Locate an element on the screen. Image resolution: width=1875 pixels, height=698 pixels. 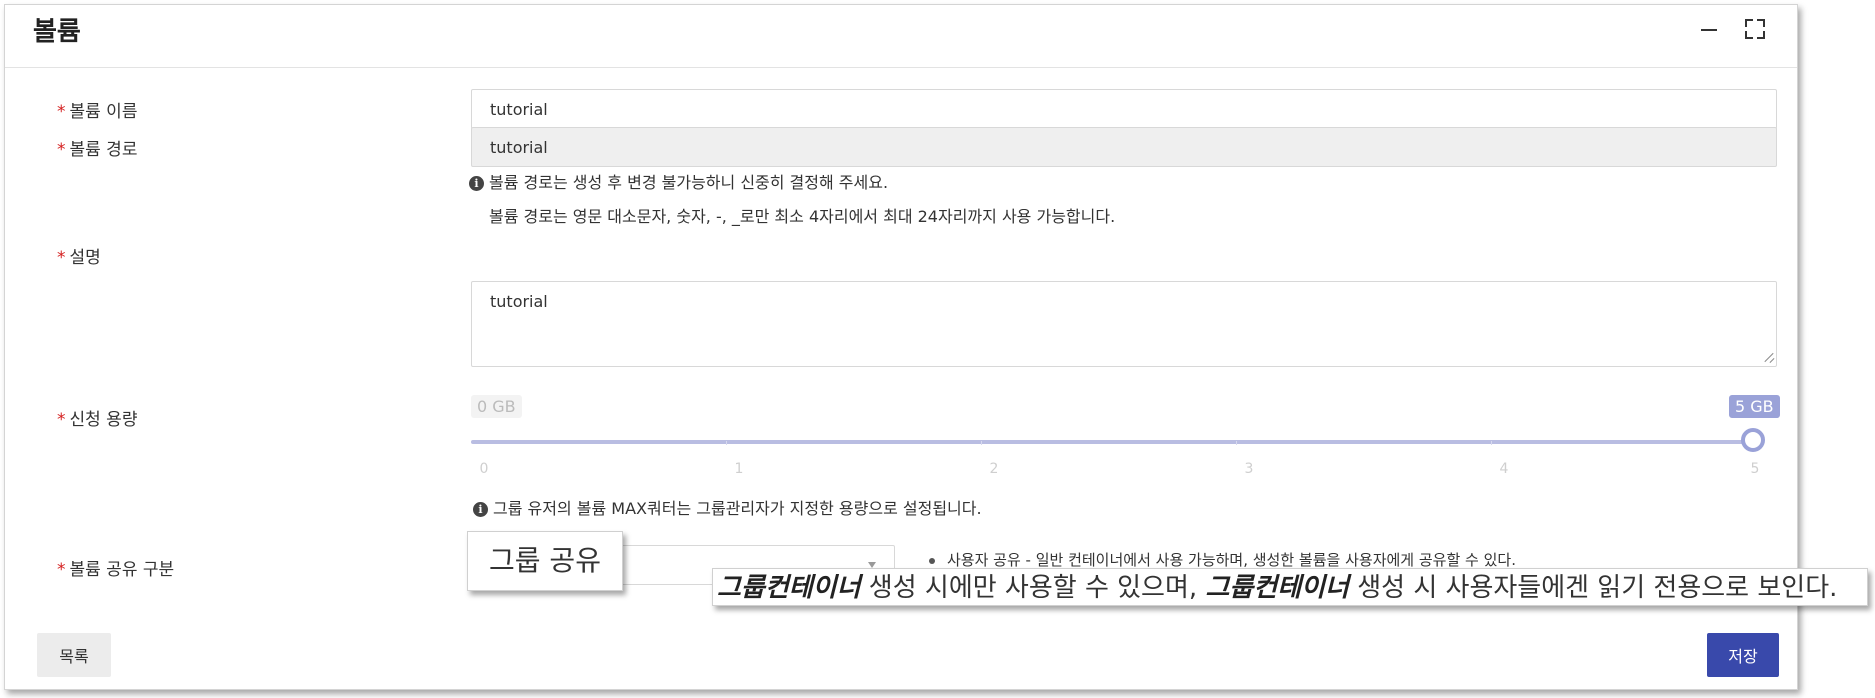
capacity-label: * 신청 용량 is located at coordinates (97, 420).